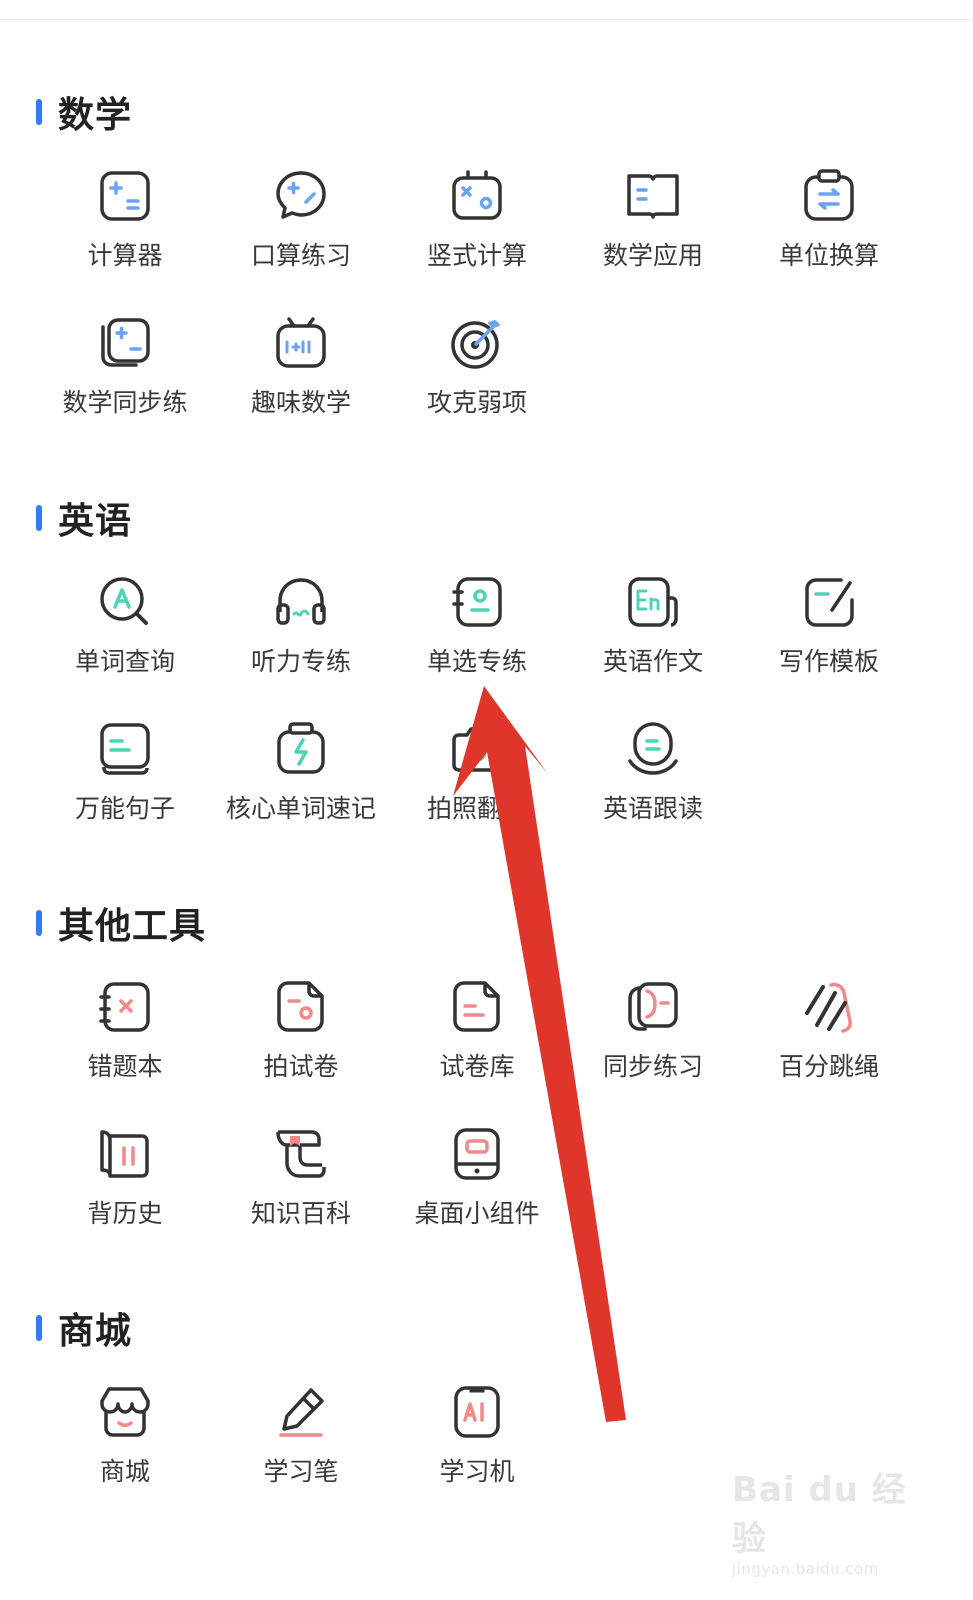 The width and height of the screenshot is (973, 1600). Describe the element at coordinates (477, 1066) in the screenshot. I see `tool-label: 试卷库` at that location.